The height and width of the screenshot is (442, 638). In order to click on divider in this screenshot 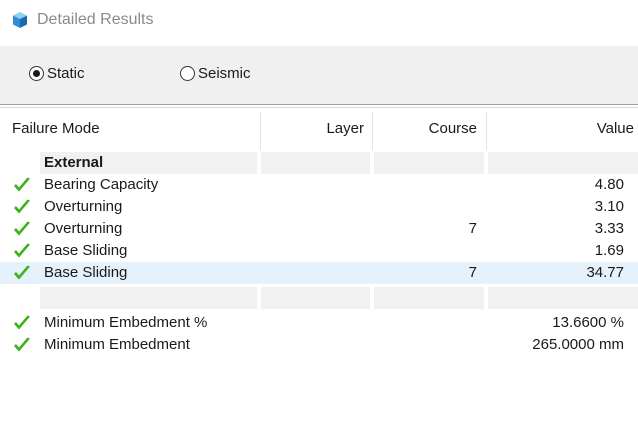, I will do `click(319, 104)`.